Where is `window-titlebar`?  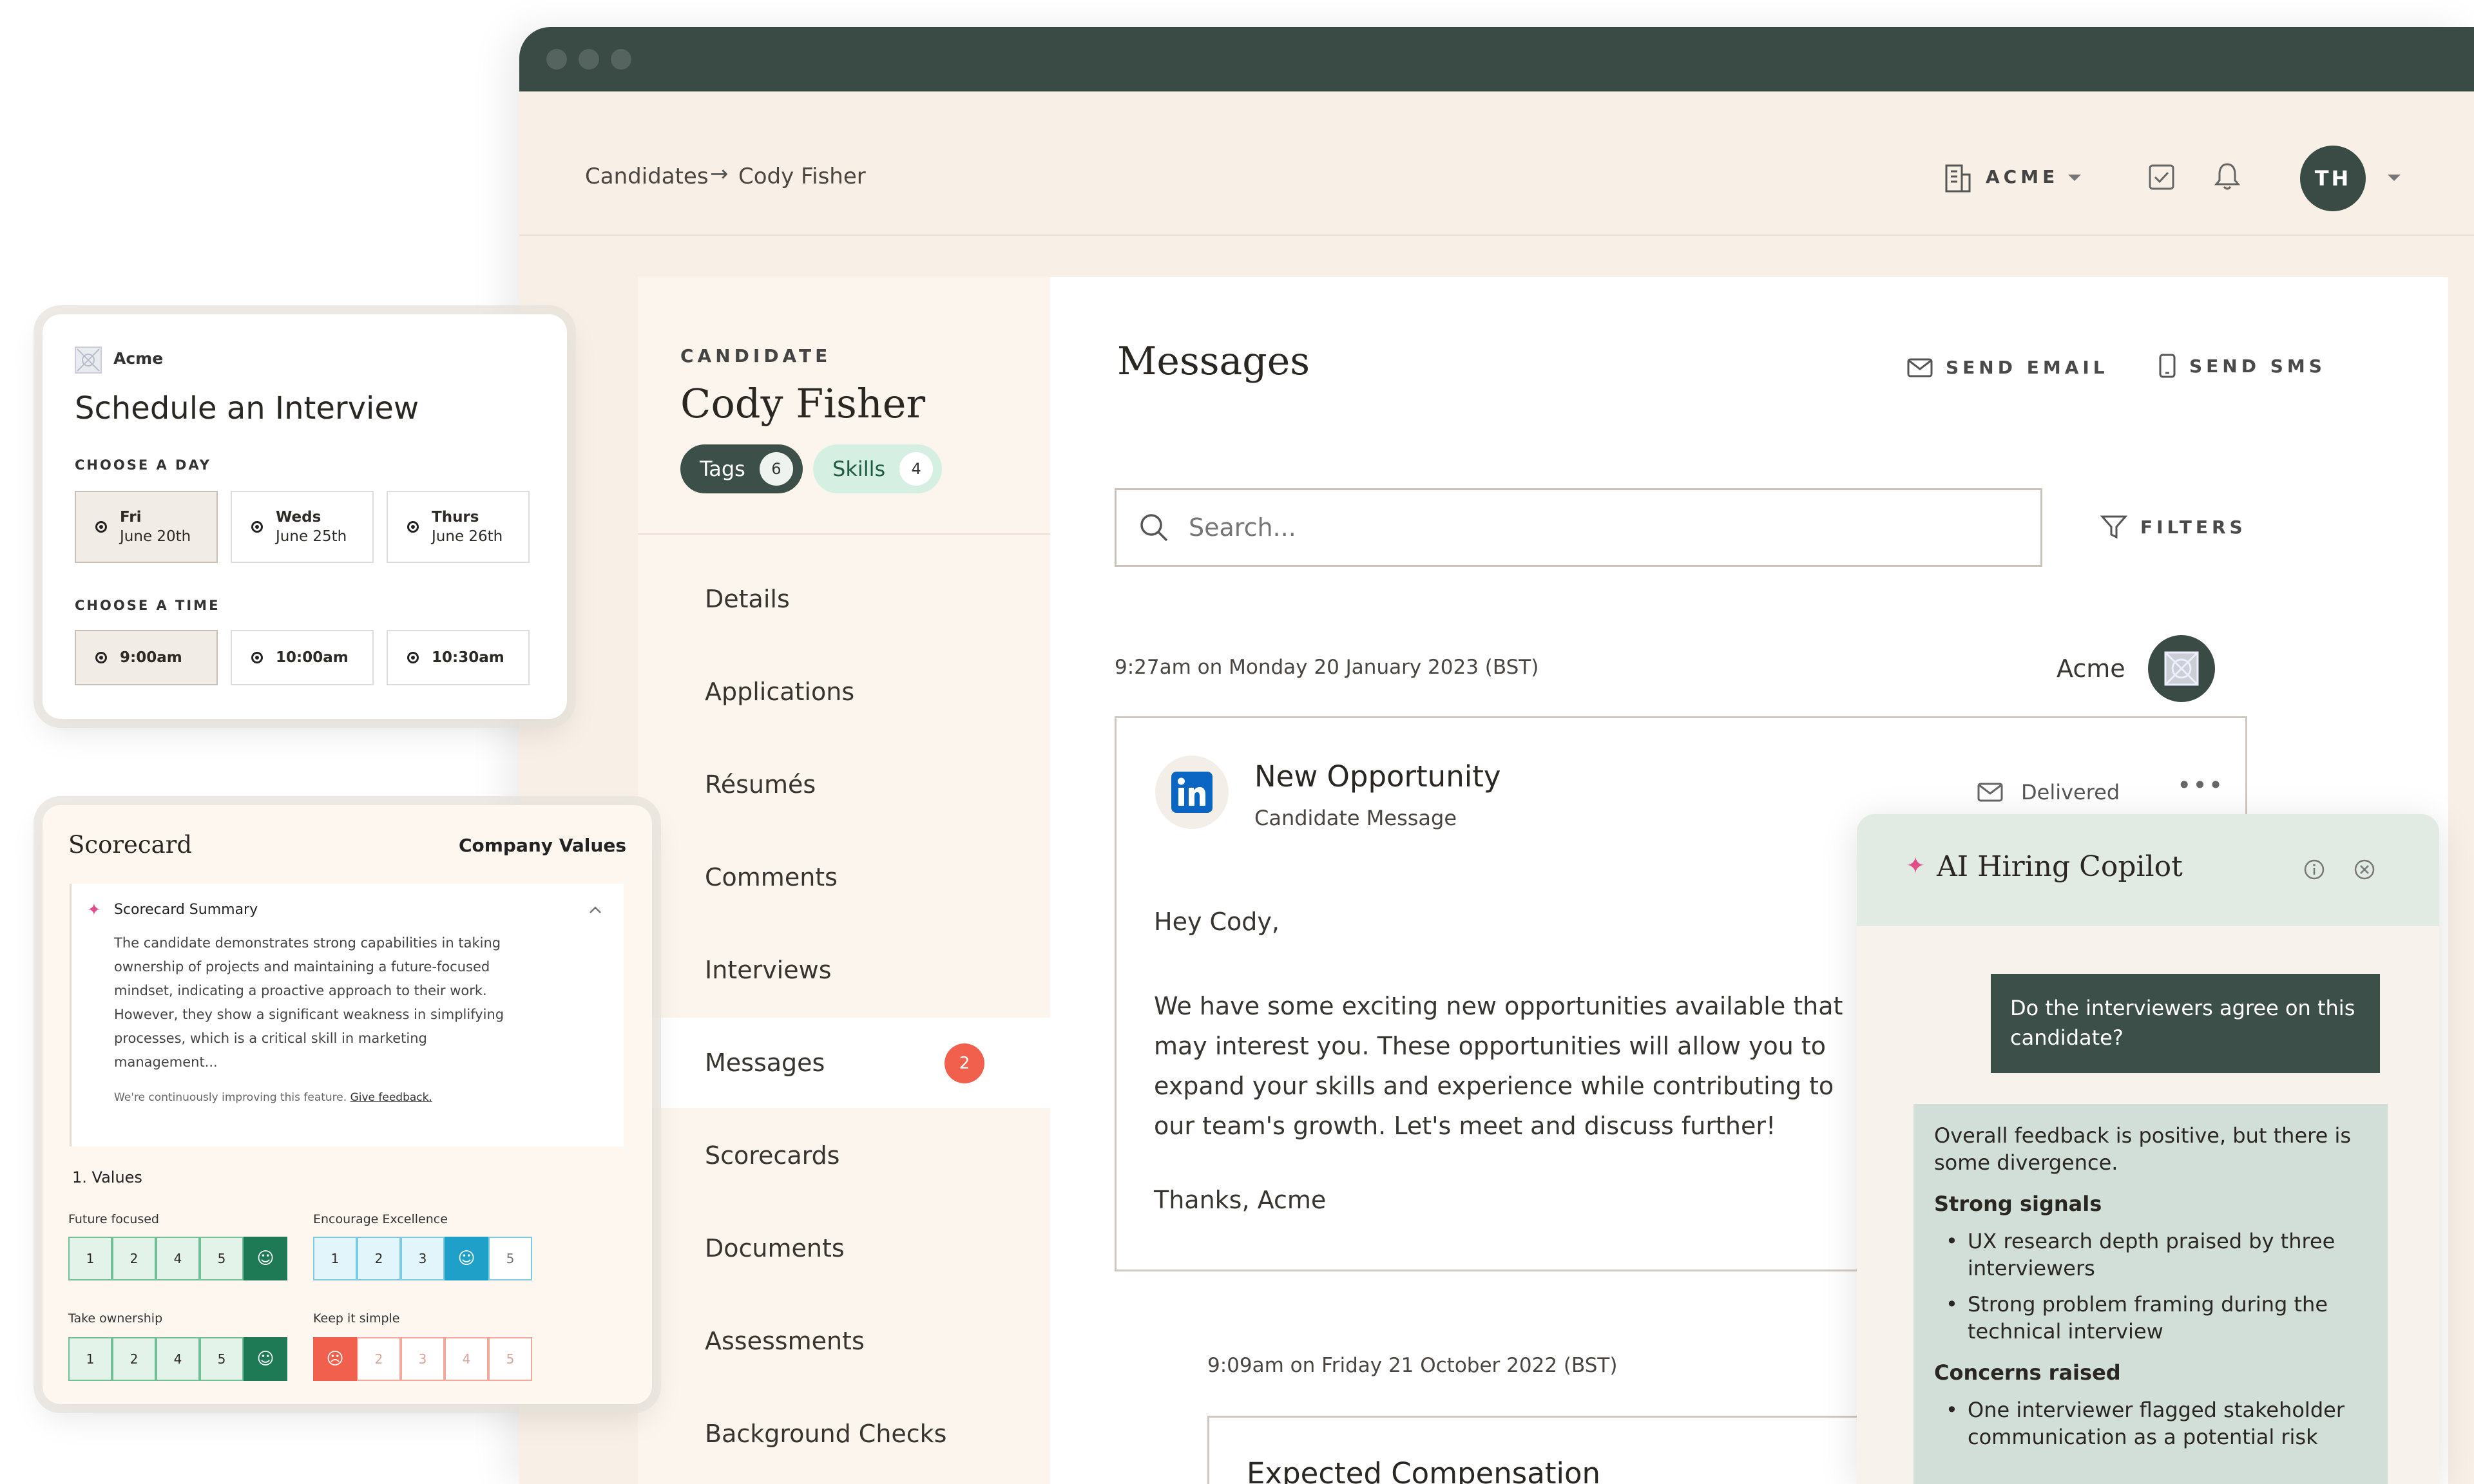 window-titlebar is located at coordinates (1496, 59).